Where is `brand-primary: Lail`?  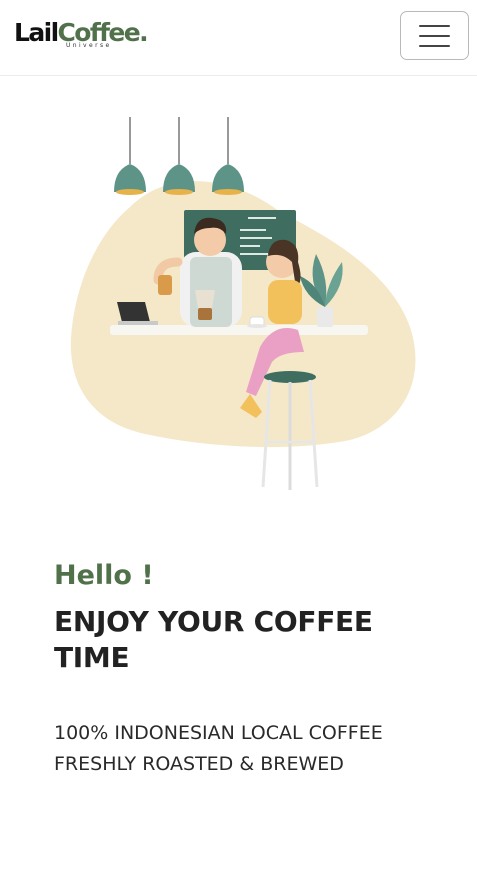
brand-primary: Lail is located at coordinates (36, 32).